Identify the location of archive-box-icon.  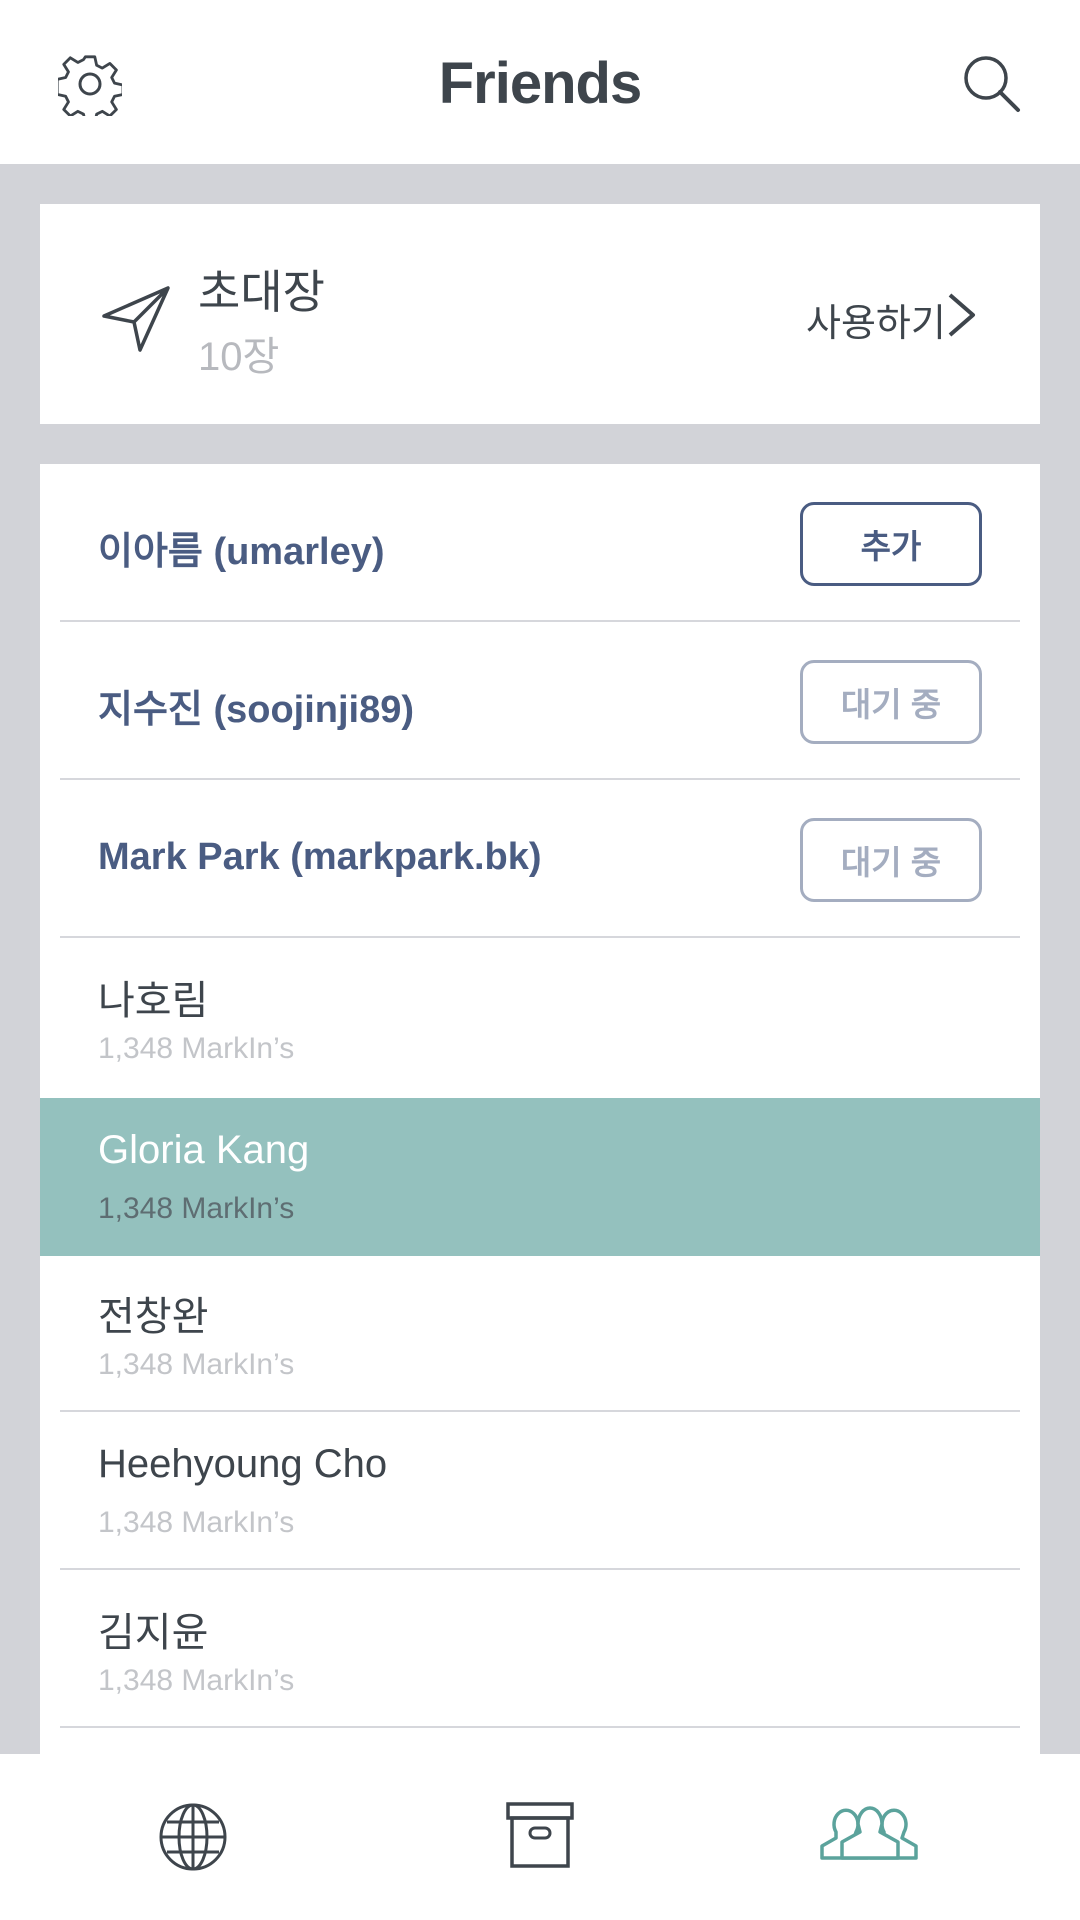
(540, 1835).